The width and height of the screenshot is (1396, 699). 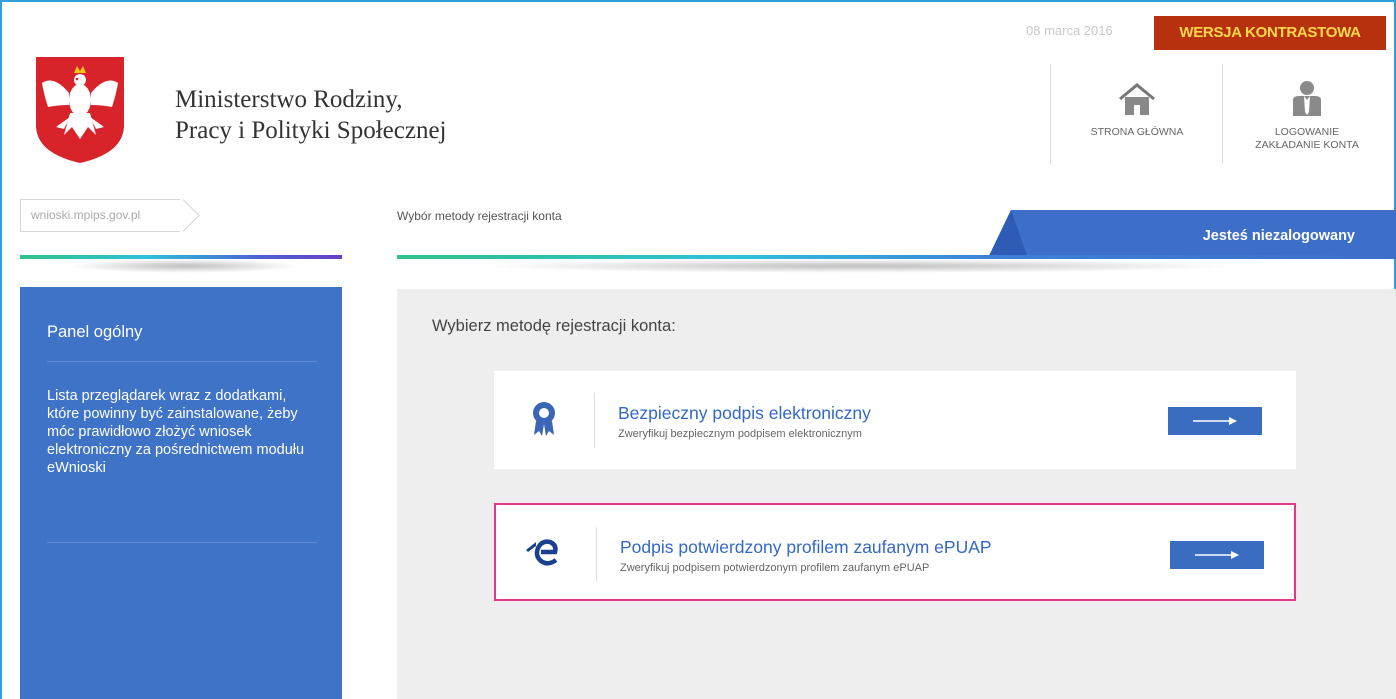 I want to click on nav-login-label-line1: LOGOWANIE, so click(x=1307, y=132).